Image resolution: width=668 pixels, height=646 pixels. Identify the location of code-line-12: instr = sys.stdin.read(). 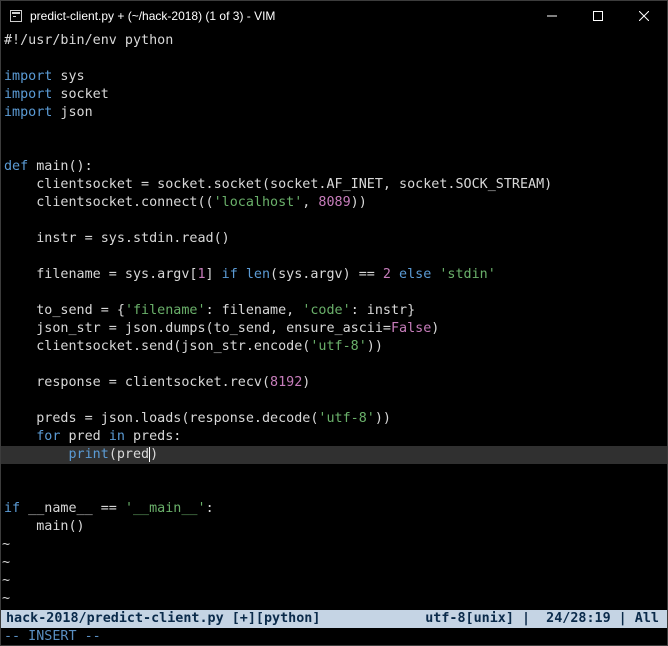
(117, 238).